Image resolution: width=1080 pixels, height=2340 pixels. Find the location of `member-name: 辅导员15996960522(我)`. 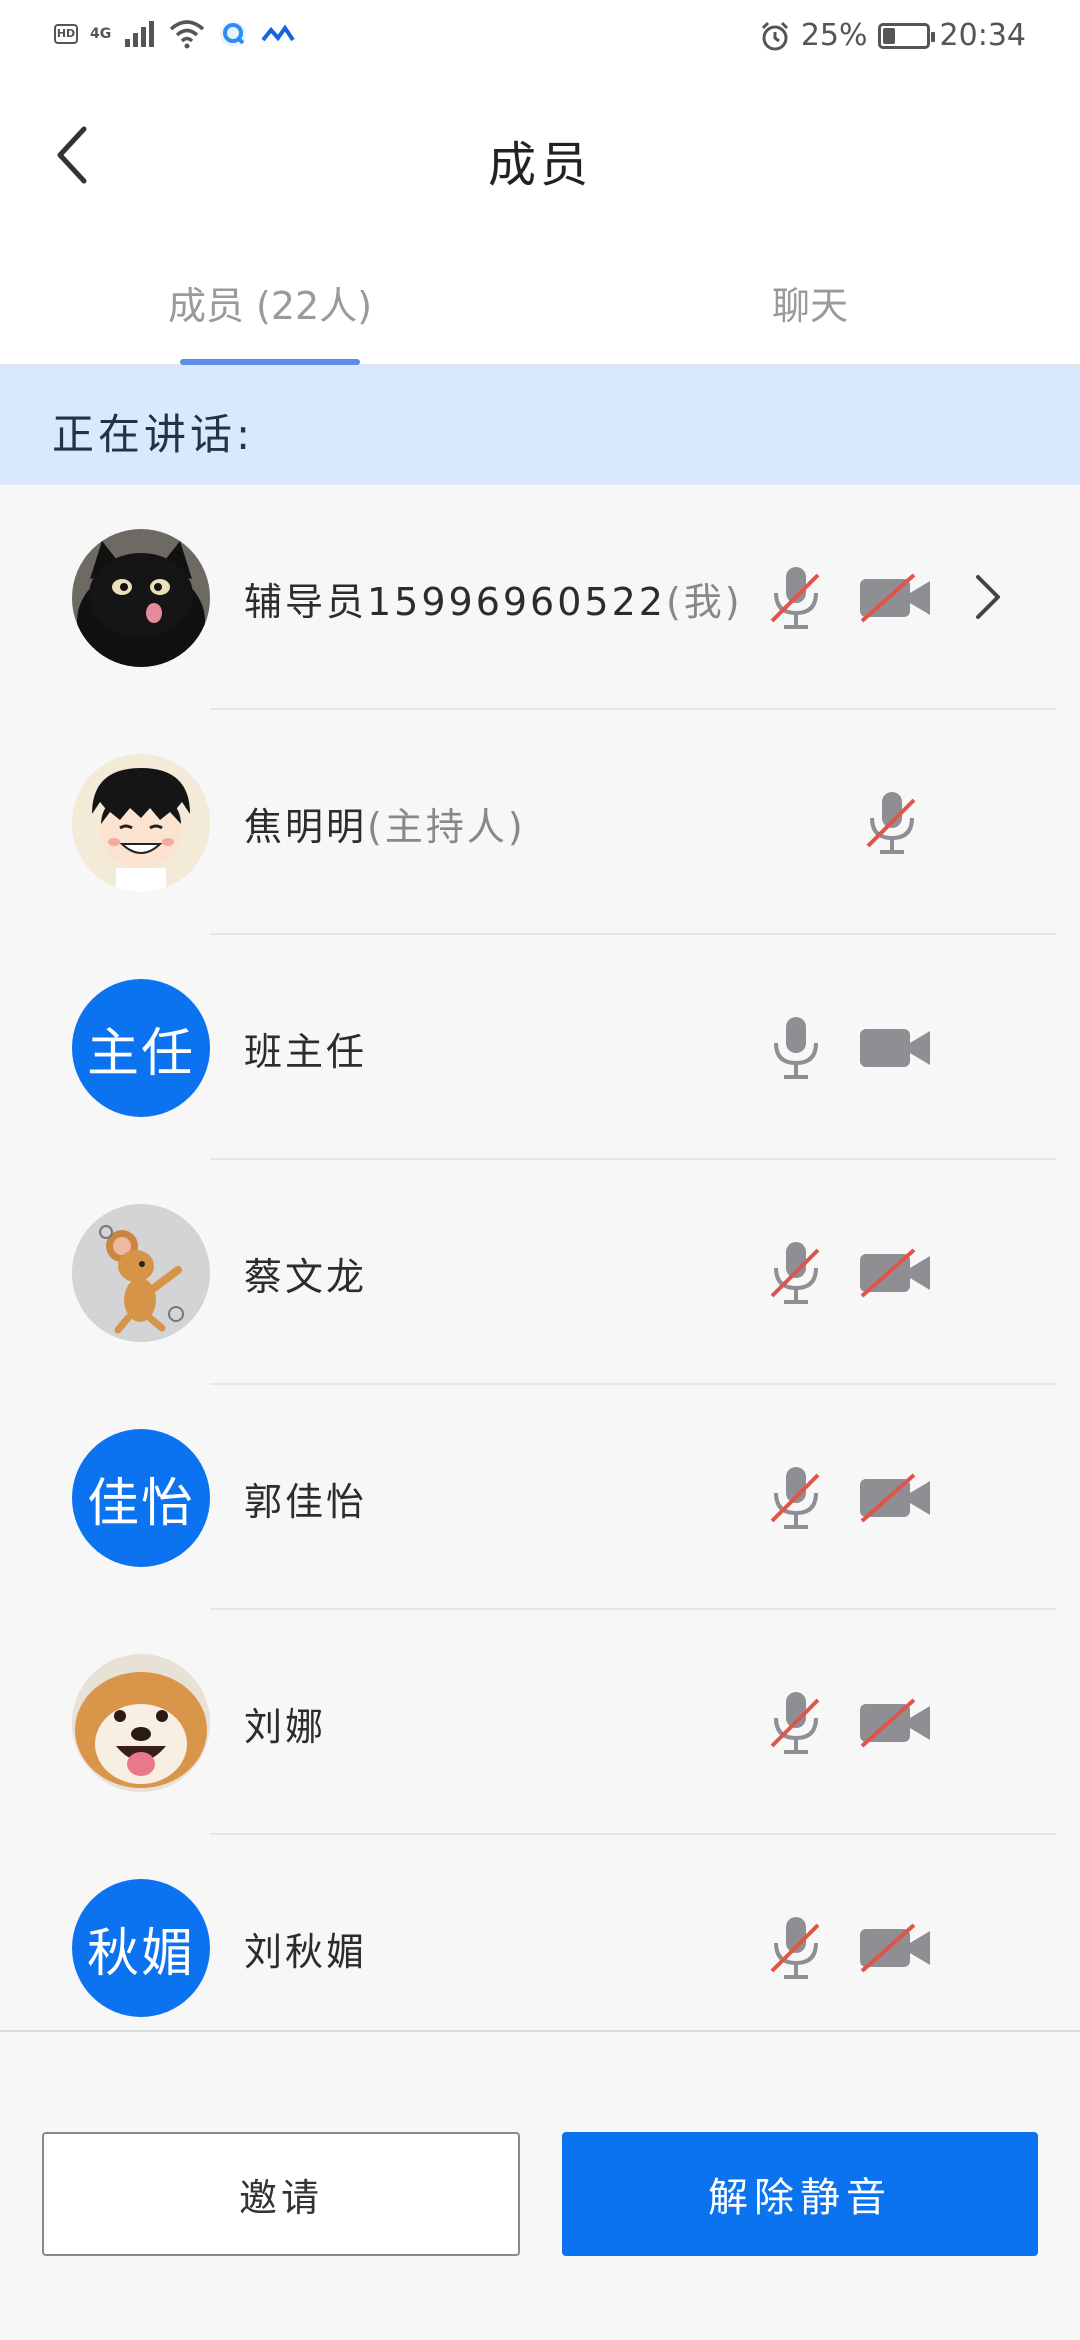

member-name: 辅导员15996960522(我) is located at coordinates (493, 598).